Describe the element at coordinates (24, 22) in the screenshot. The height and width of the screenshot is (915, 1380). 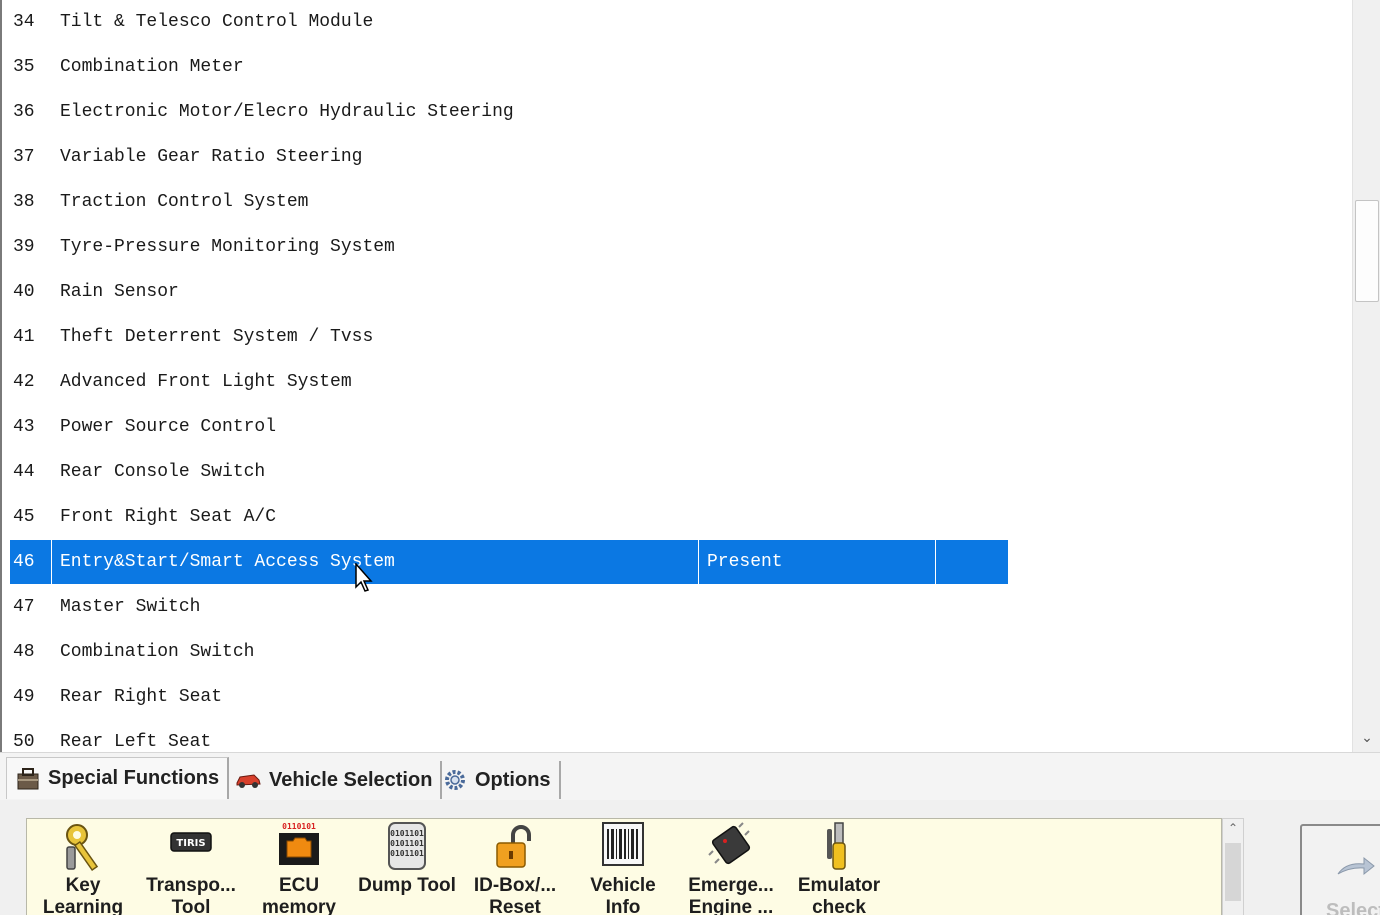
I see `item-number: 34` at that location.